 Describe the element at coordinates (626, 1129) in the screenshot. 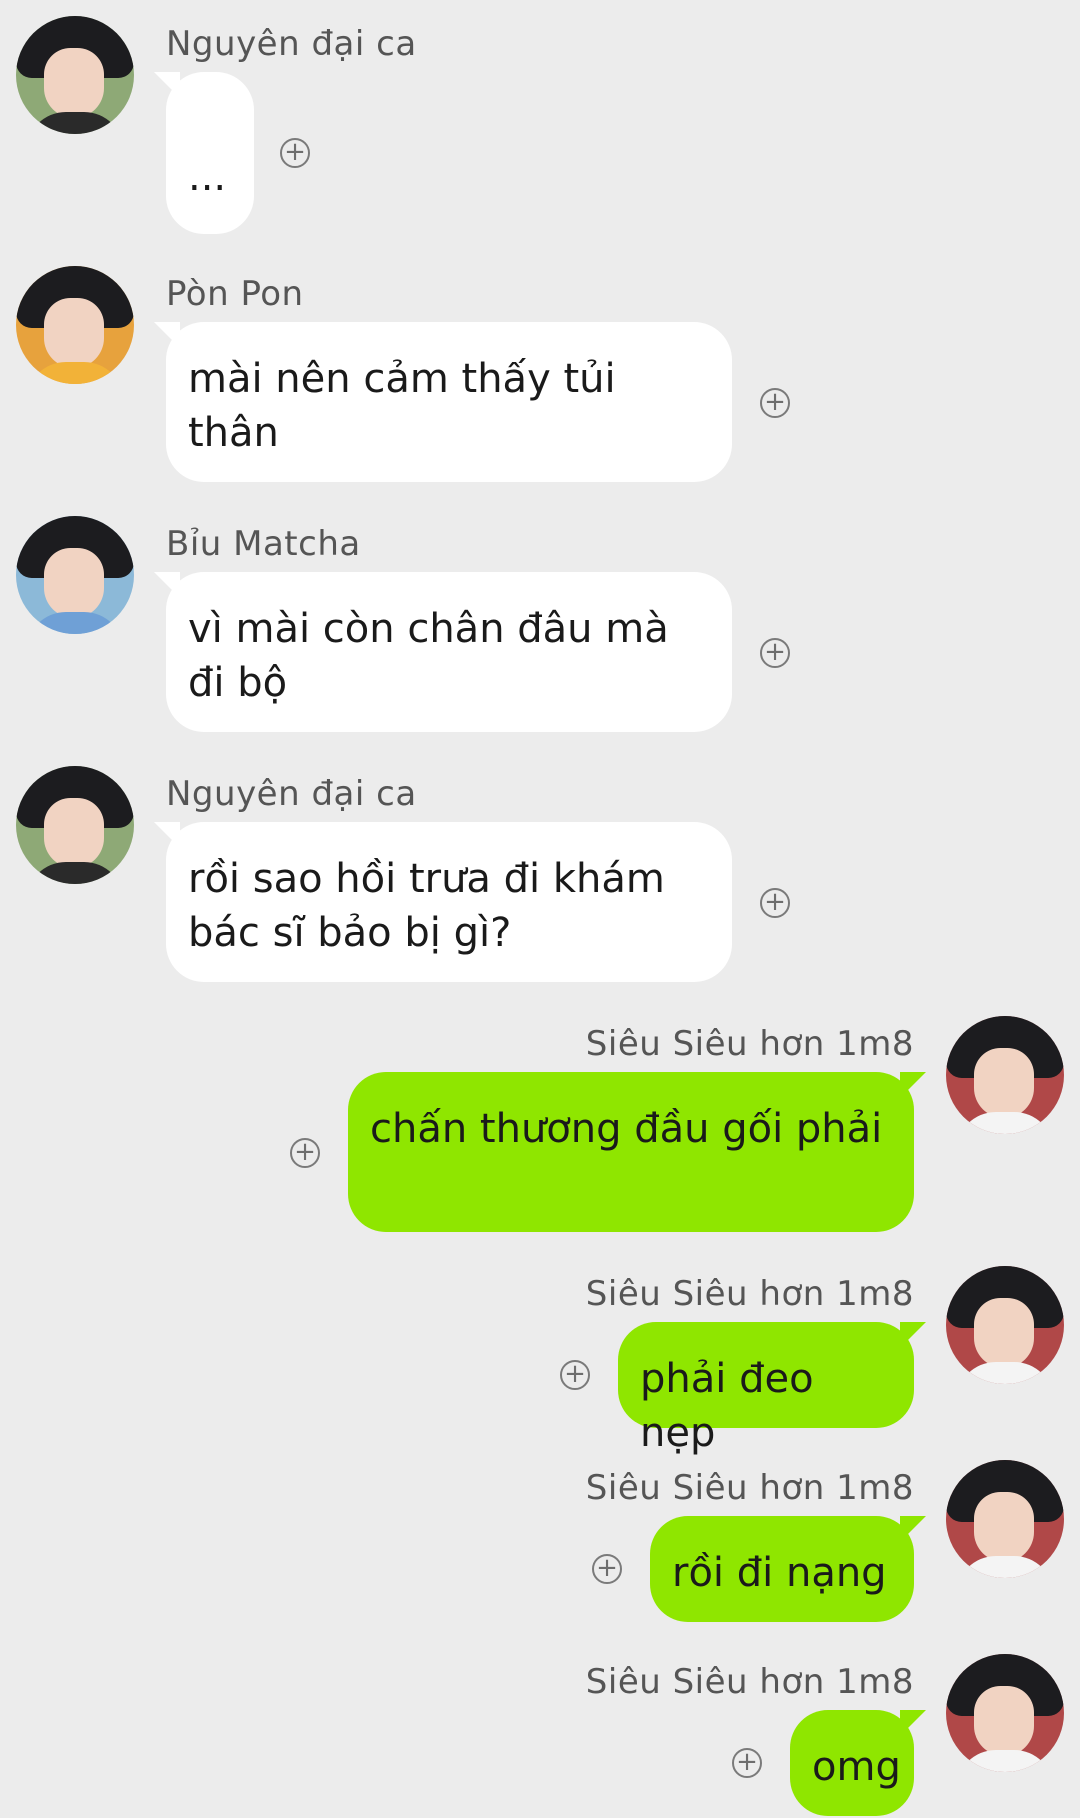

I see `message-text: chấn thương đầu gối phải` at that location.